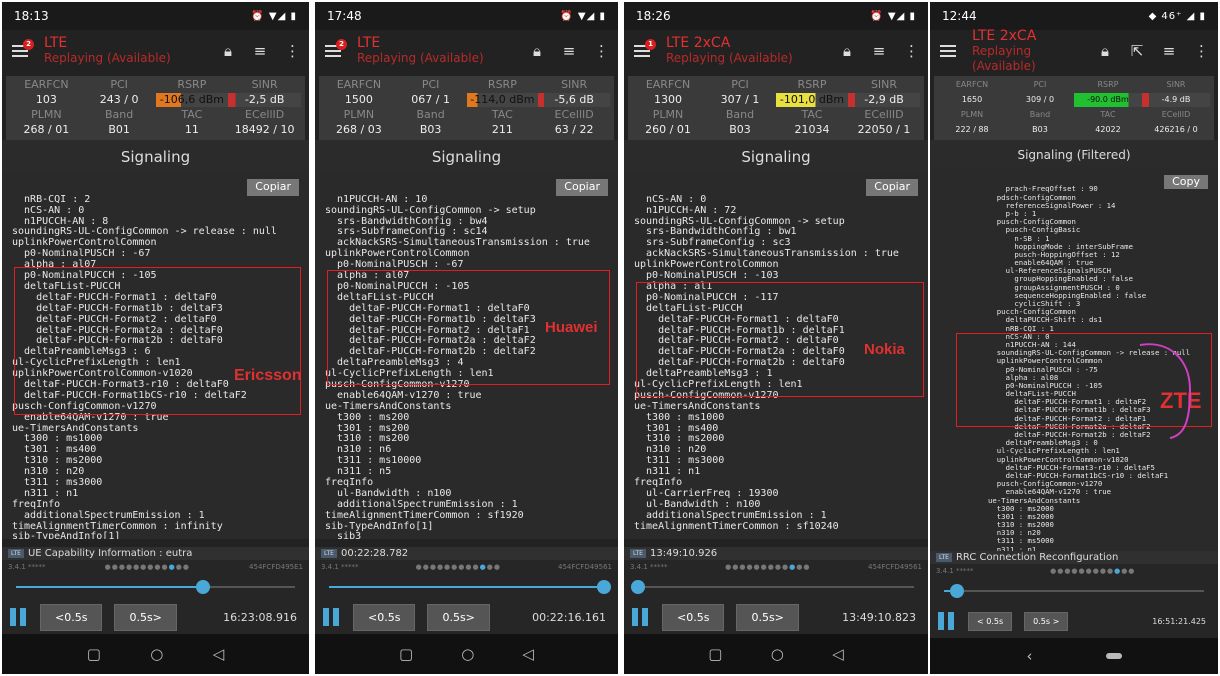 The image size is (1220, 676). I want to click on status-bar: 18:26 ⏰ ▼◢ ▮, so click(776, 16).